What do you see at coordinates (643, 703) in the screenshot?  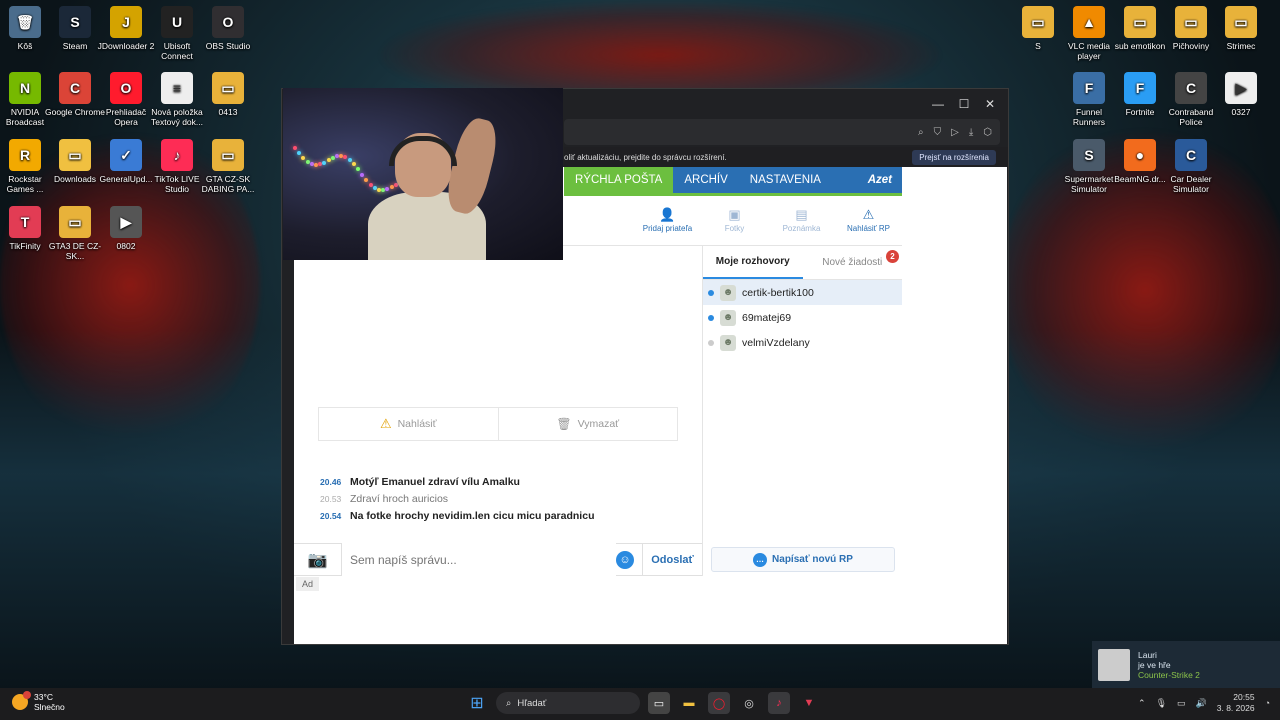 I see `taskbar-apps: ⊞ ⌕ Hľadať ▭ ▬ ◯ ◎ ♪ ▼` at bounding box center [643, 703].